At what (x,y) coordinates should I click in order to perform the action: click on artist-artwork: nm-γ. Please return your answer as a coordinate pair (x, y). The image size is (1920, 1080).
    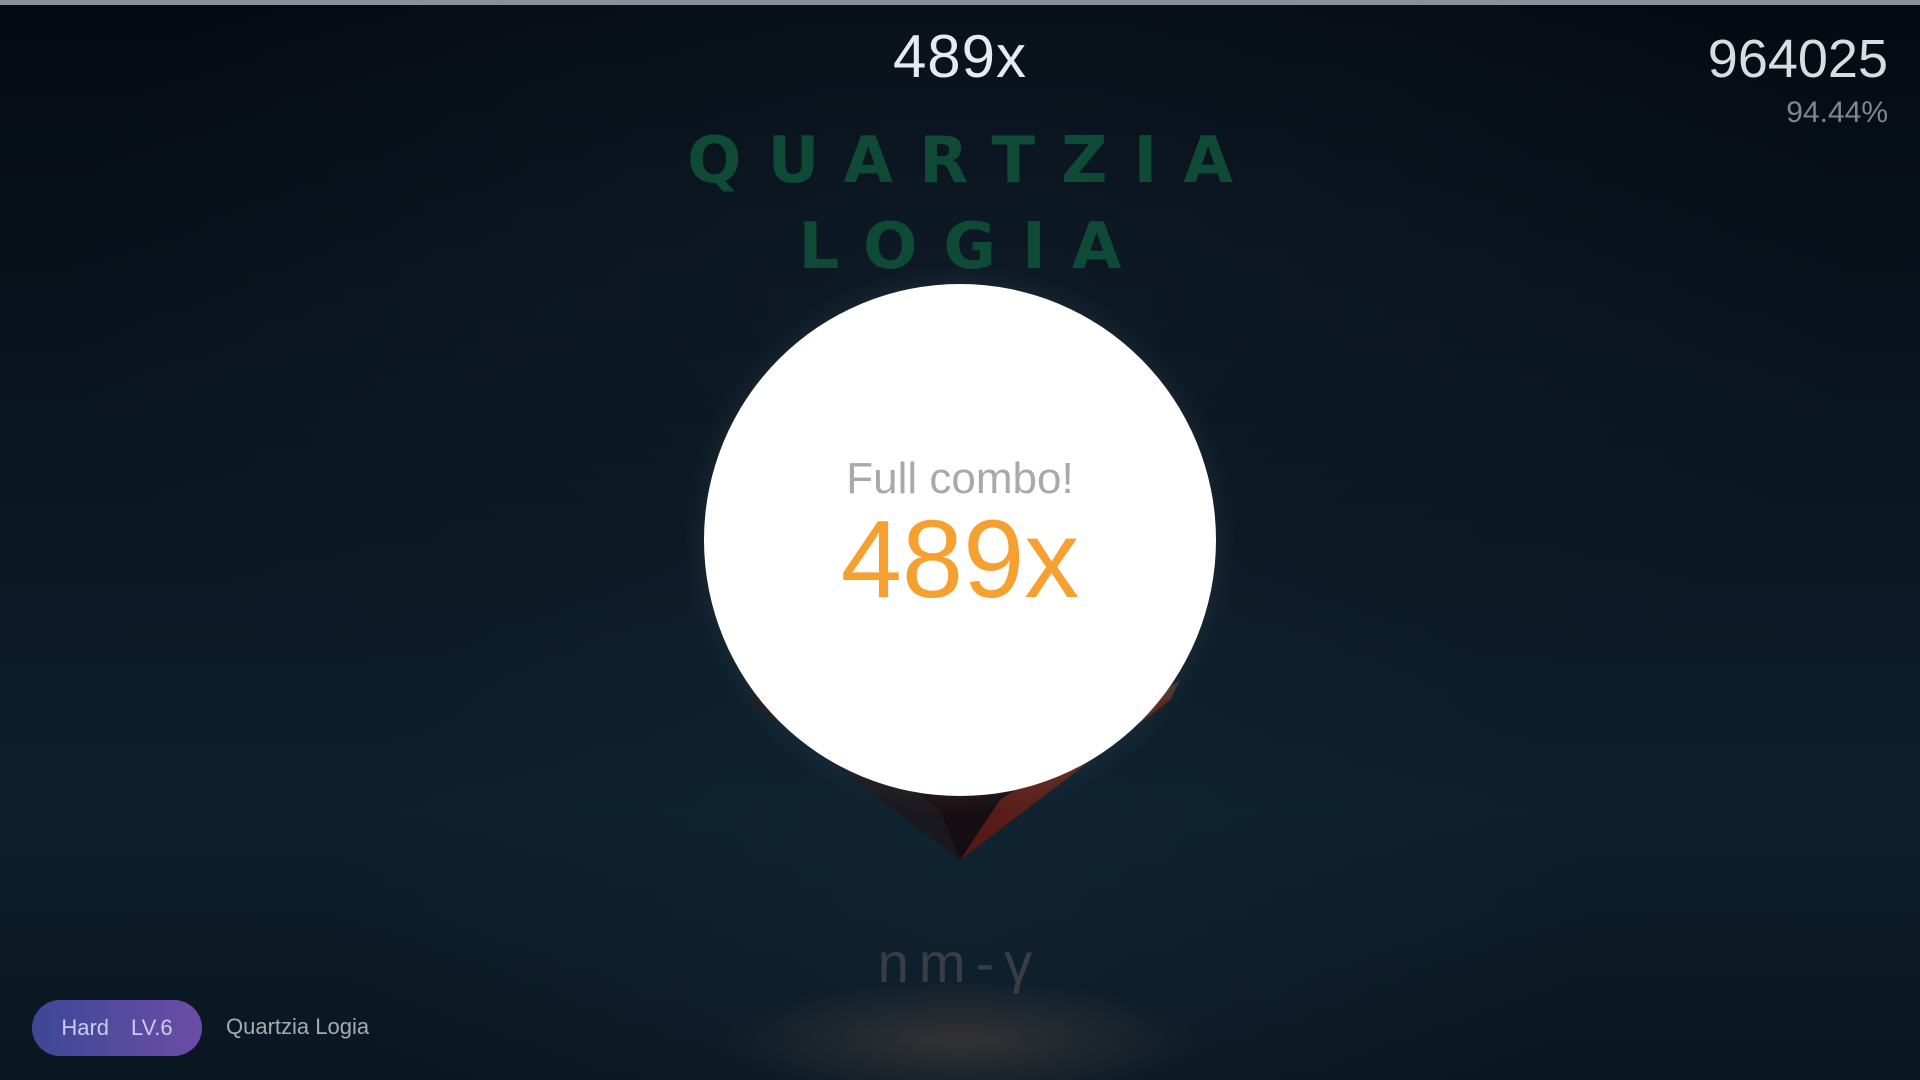
    Looking at the image, I should click on (960, 962).